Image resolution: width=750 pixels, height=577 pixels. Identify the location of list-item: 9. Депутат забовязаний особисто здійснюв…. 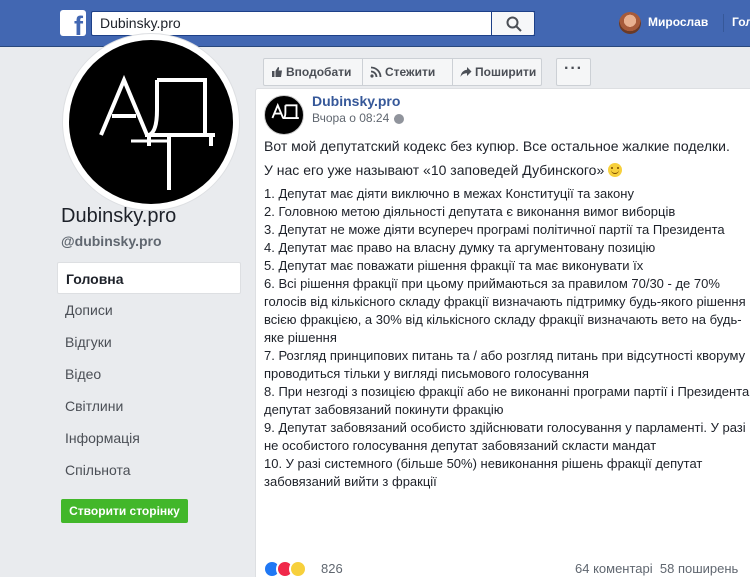
(505, 436).